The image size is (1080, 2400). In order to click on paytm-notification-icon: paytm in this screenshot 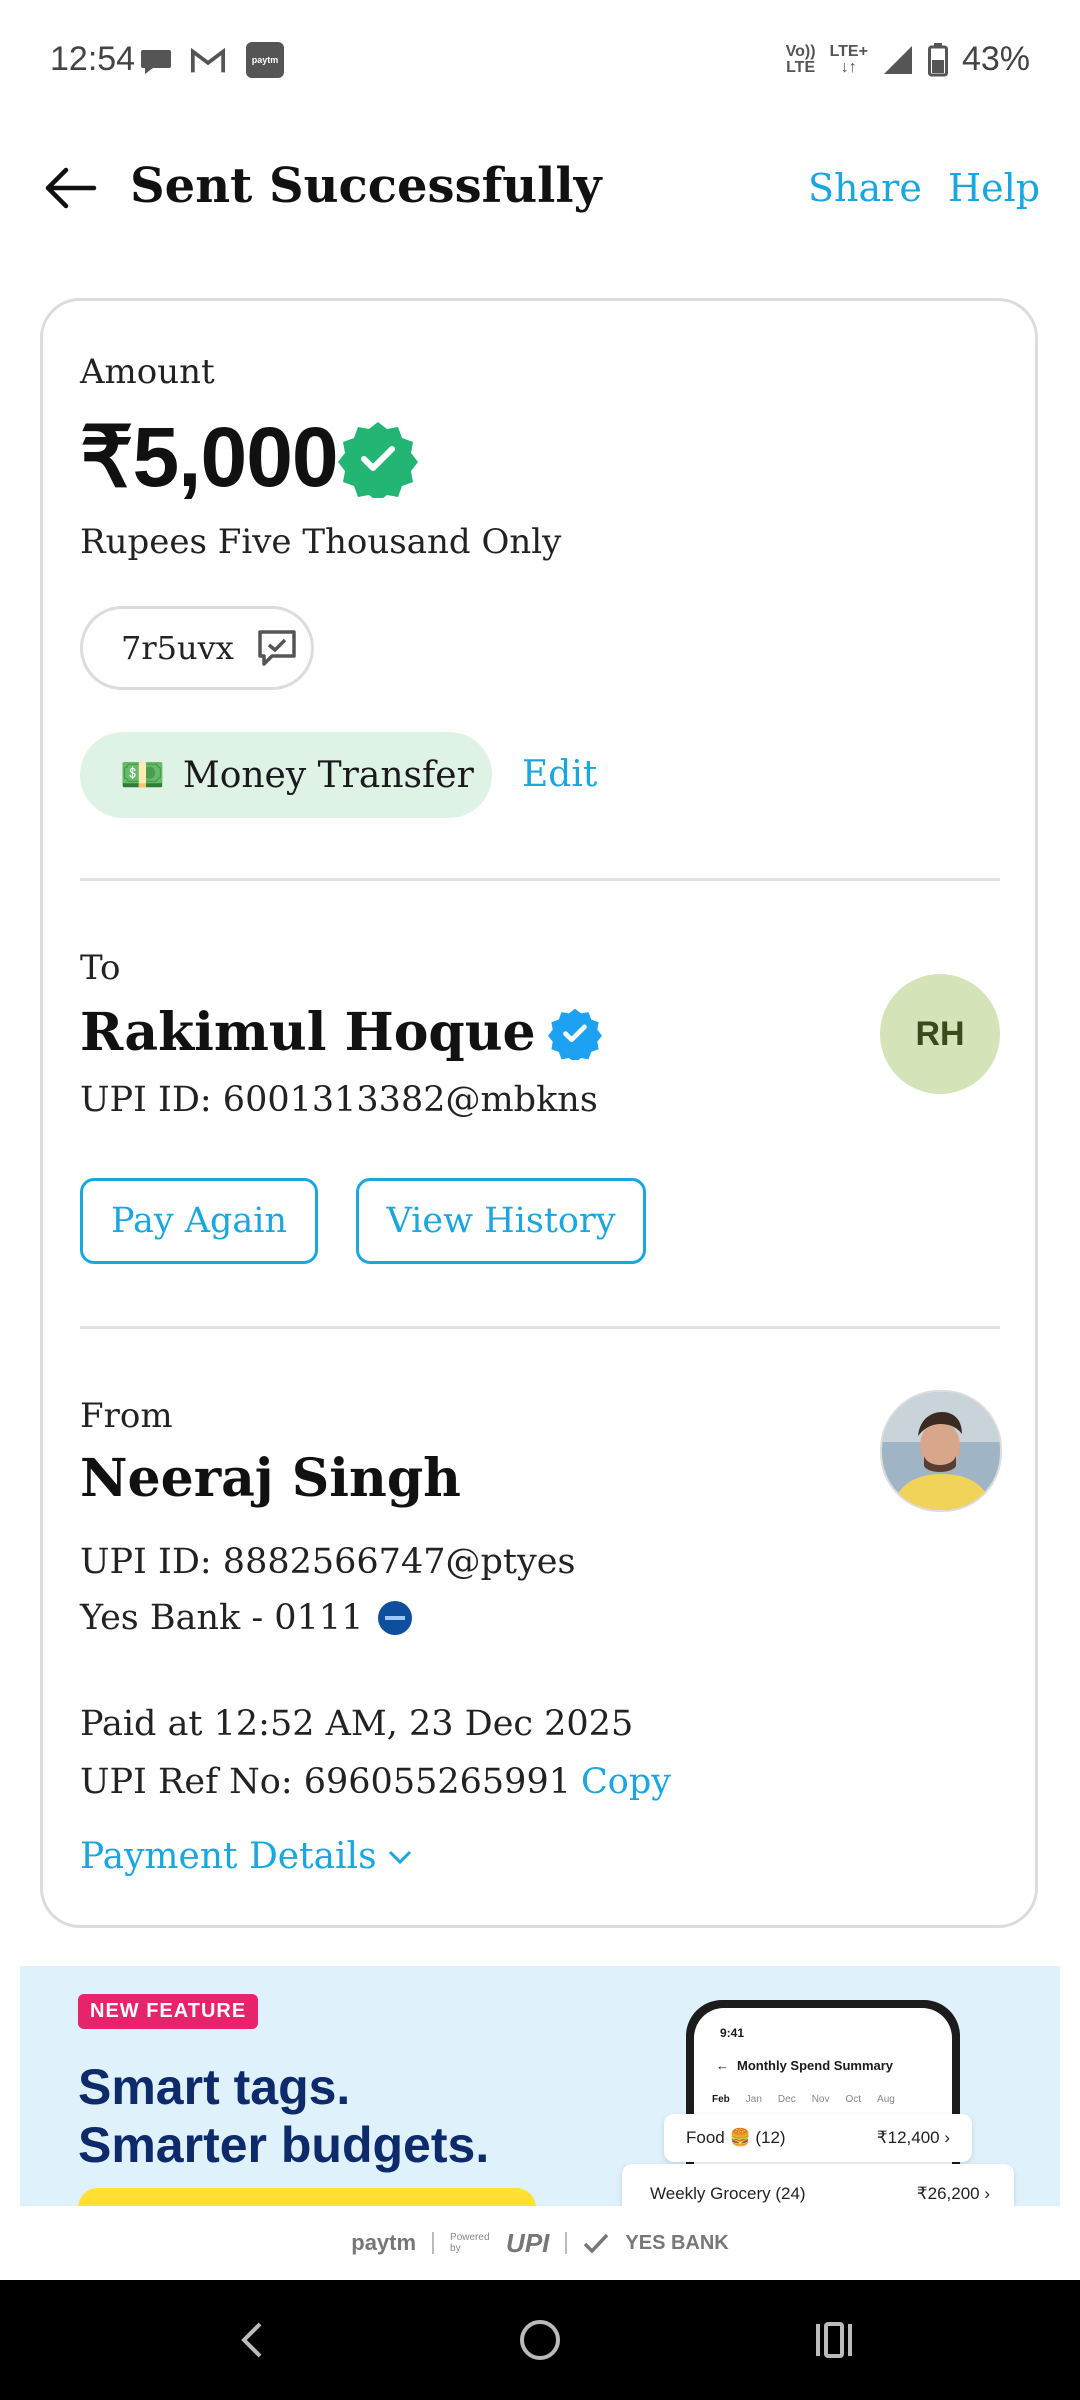, I will do `click(265, 60)`.